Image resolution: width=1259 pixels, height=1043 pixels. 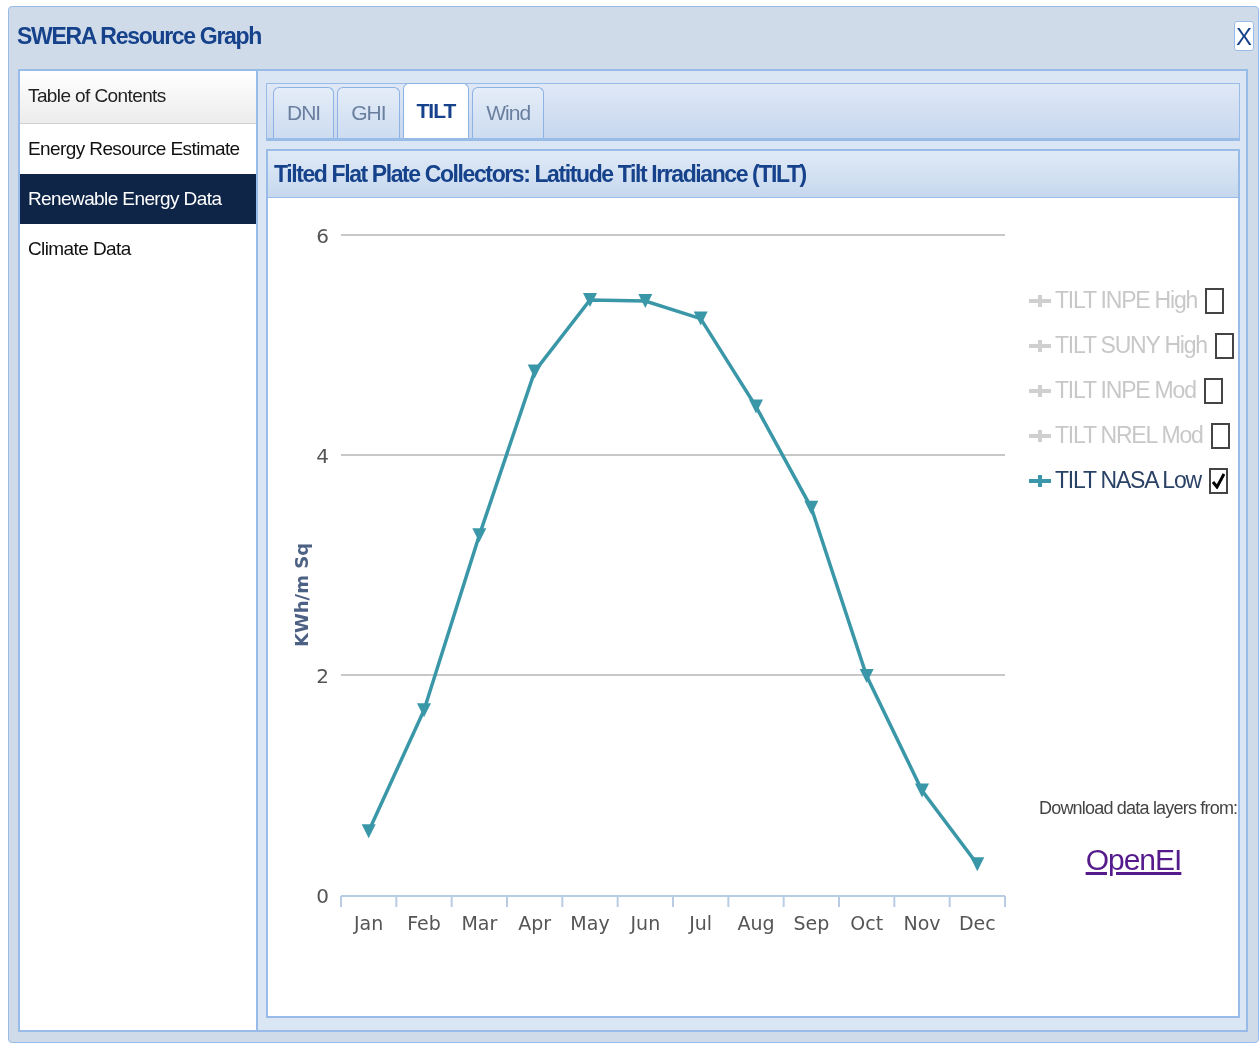 I want to click on panel-title: Tilted Flat Plate Collectors: Latitude Tilt Irradiance (TILT), so click(x=753, y=174).